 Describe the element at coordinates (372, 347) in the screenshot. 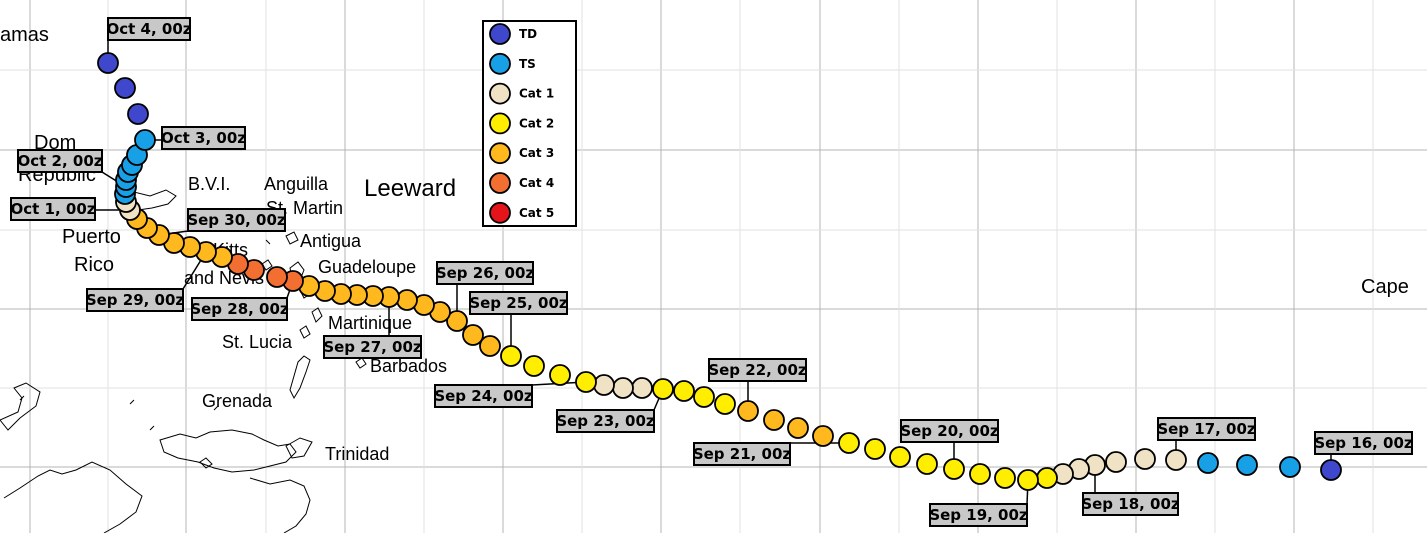

I see `date-label: Sep 27, 00z` at that location.